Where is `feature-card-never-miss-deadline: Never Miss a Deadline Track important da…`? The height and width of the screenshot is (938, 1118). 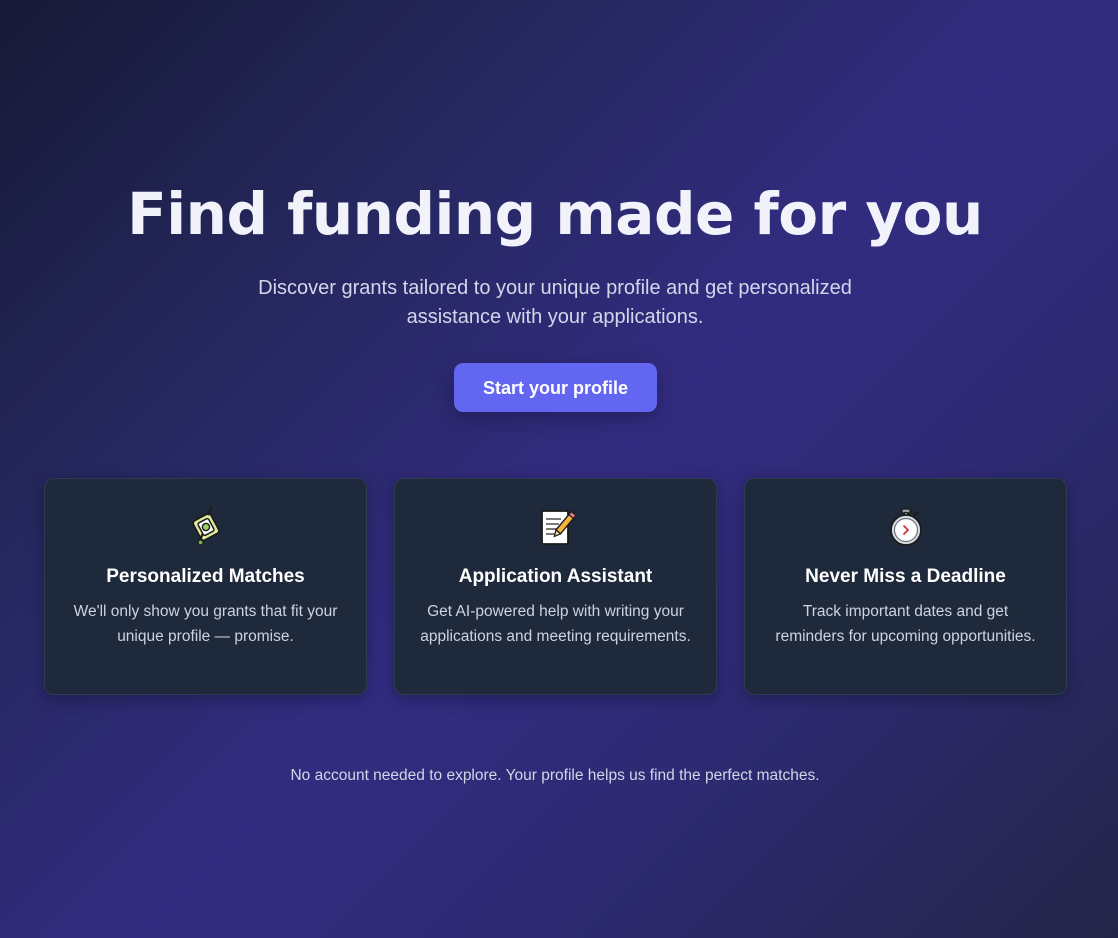 feature-card-never-miss-deadline: Never Miss a Deadline Track important da… is located at coordinates (905, 586).